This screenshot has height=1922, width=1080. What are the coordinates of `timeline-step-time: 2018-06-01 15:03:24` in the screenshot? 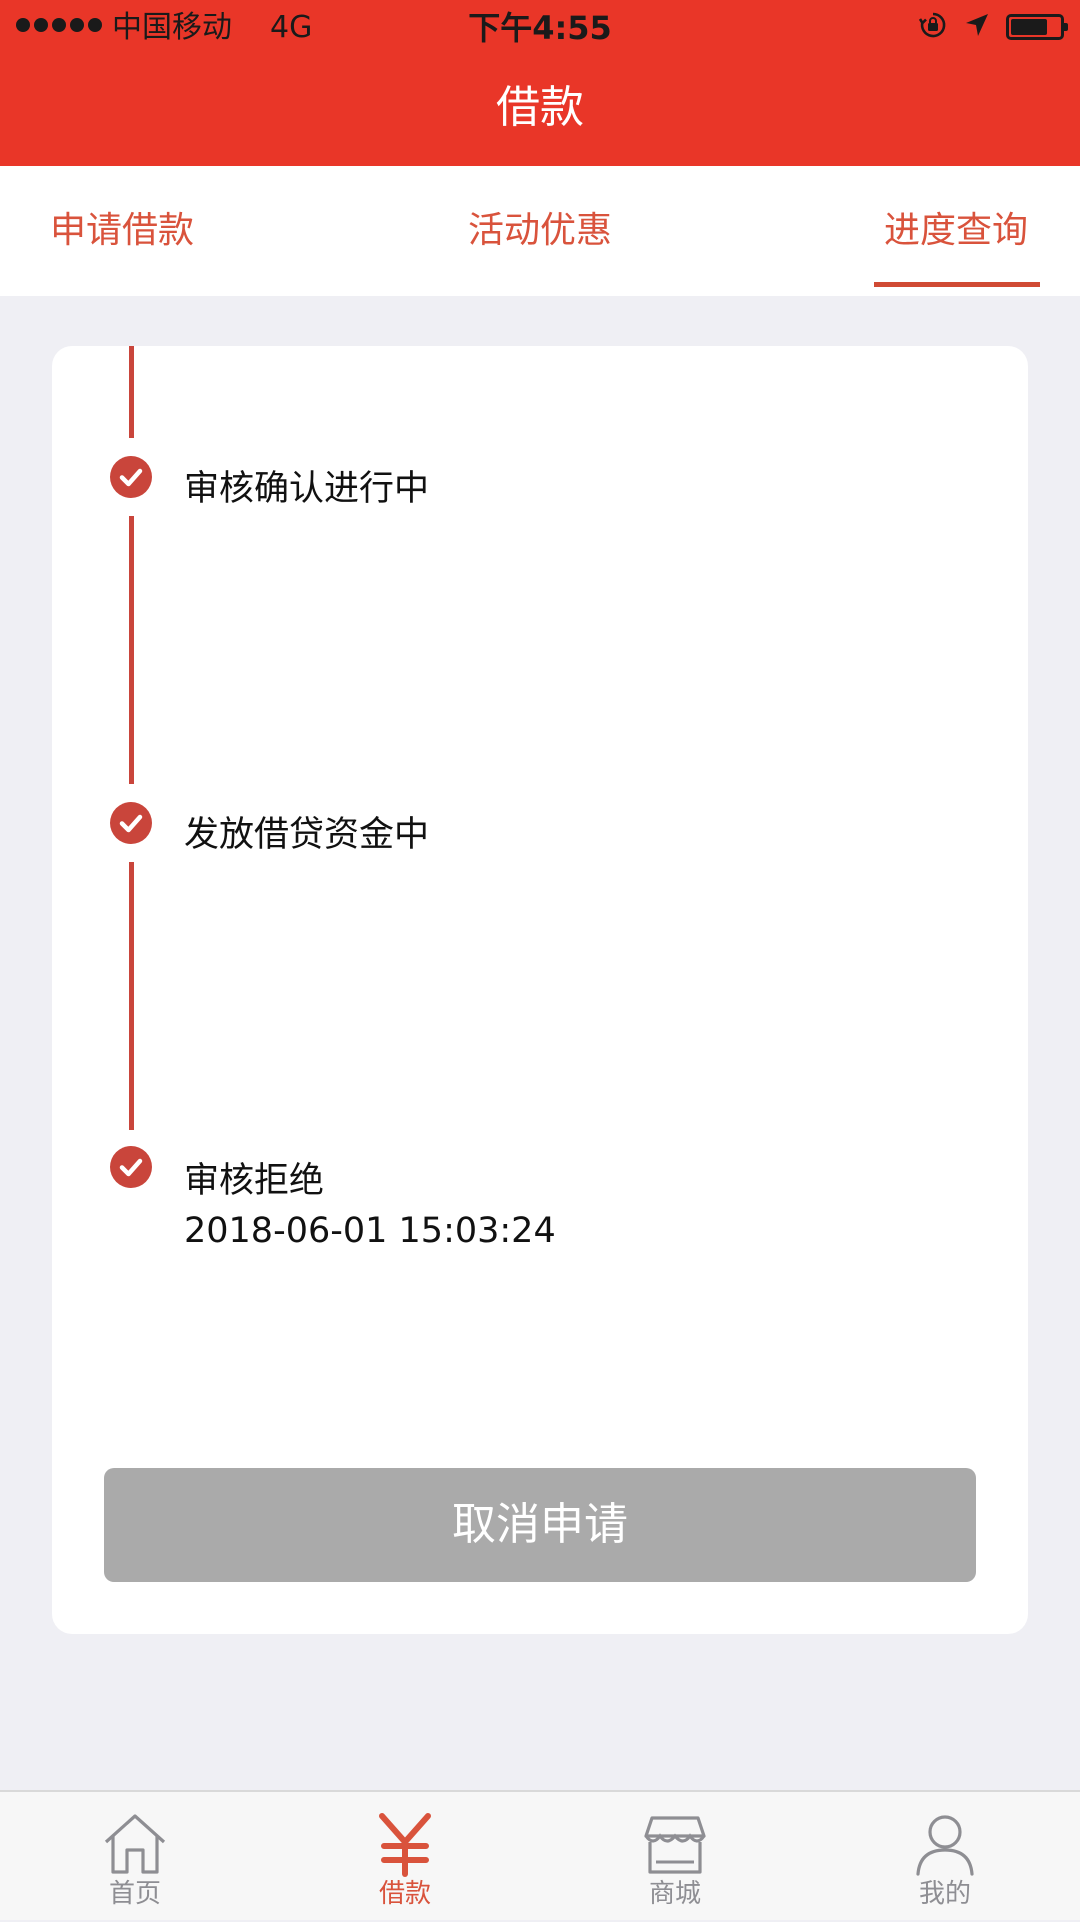 It's located at (370, 1231).